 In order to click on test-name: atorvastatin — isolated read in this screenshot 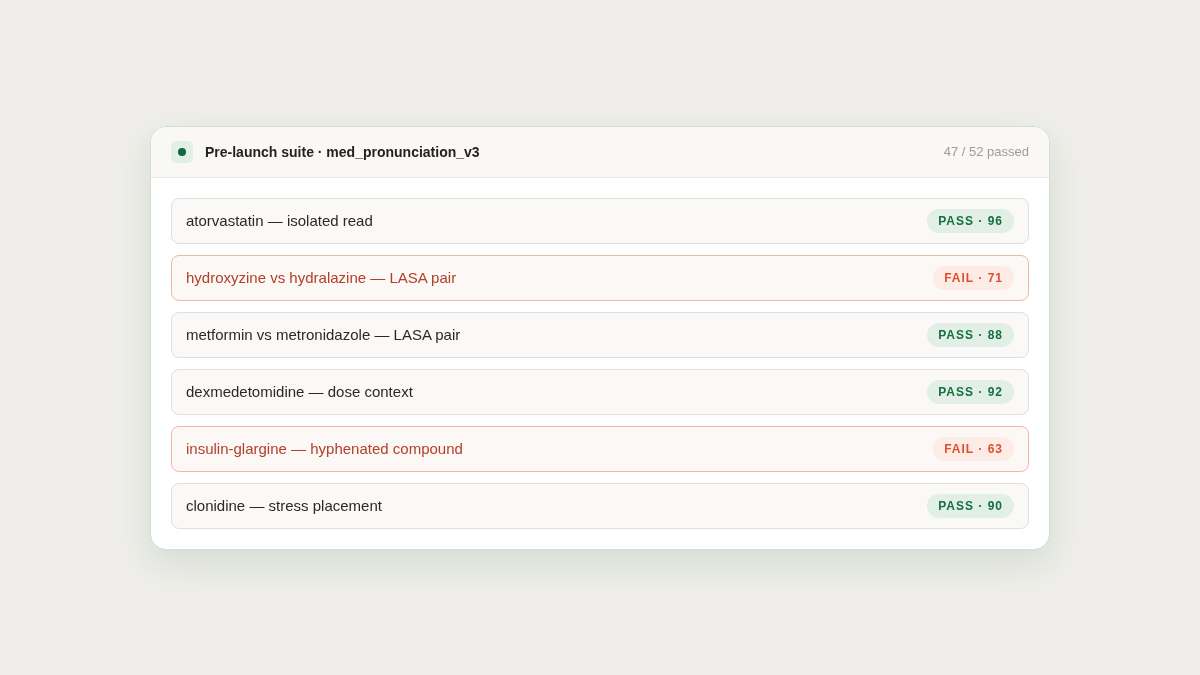, I will do `click(279, 220)`.